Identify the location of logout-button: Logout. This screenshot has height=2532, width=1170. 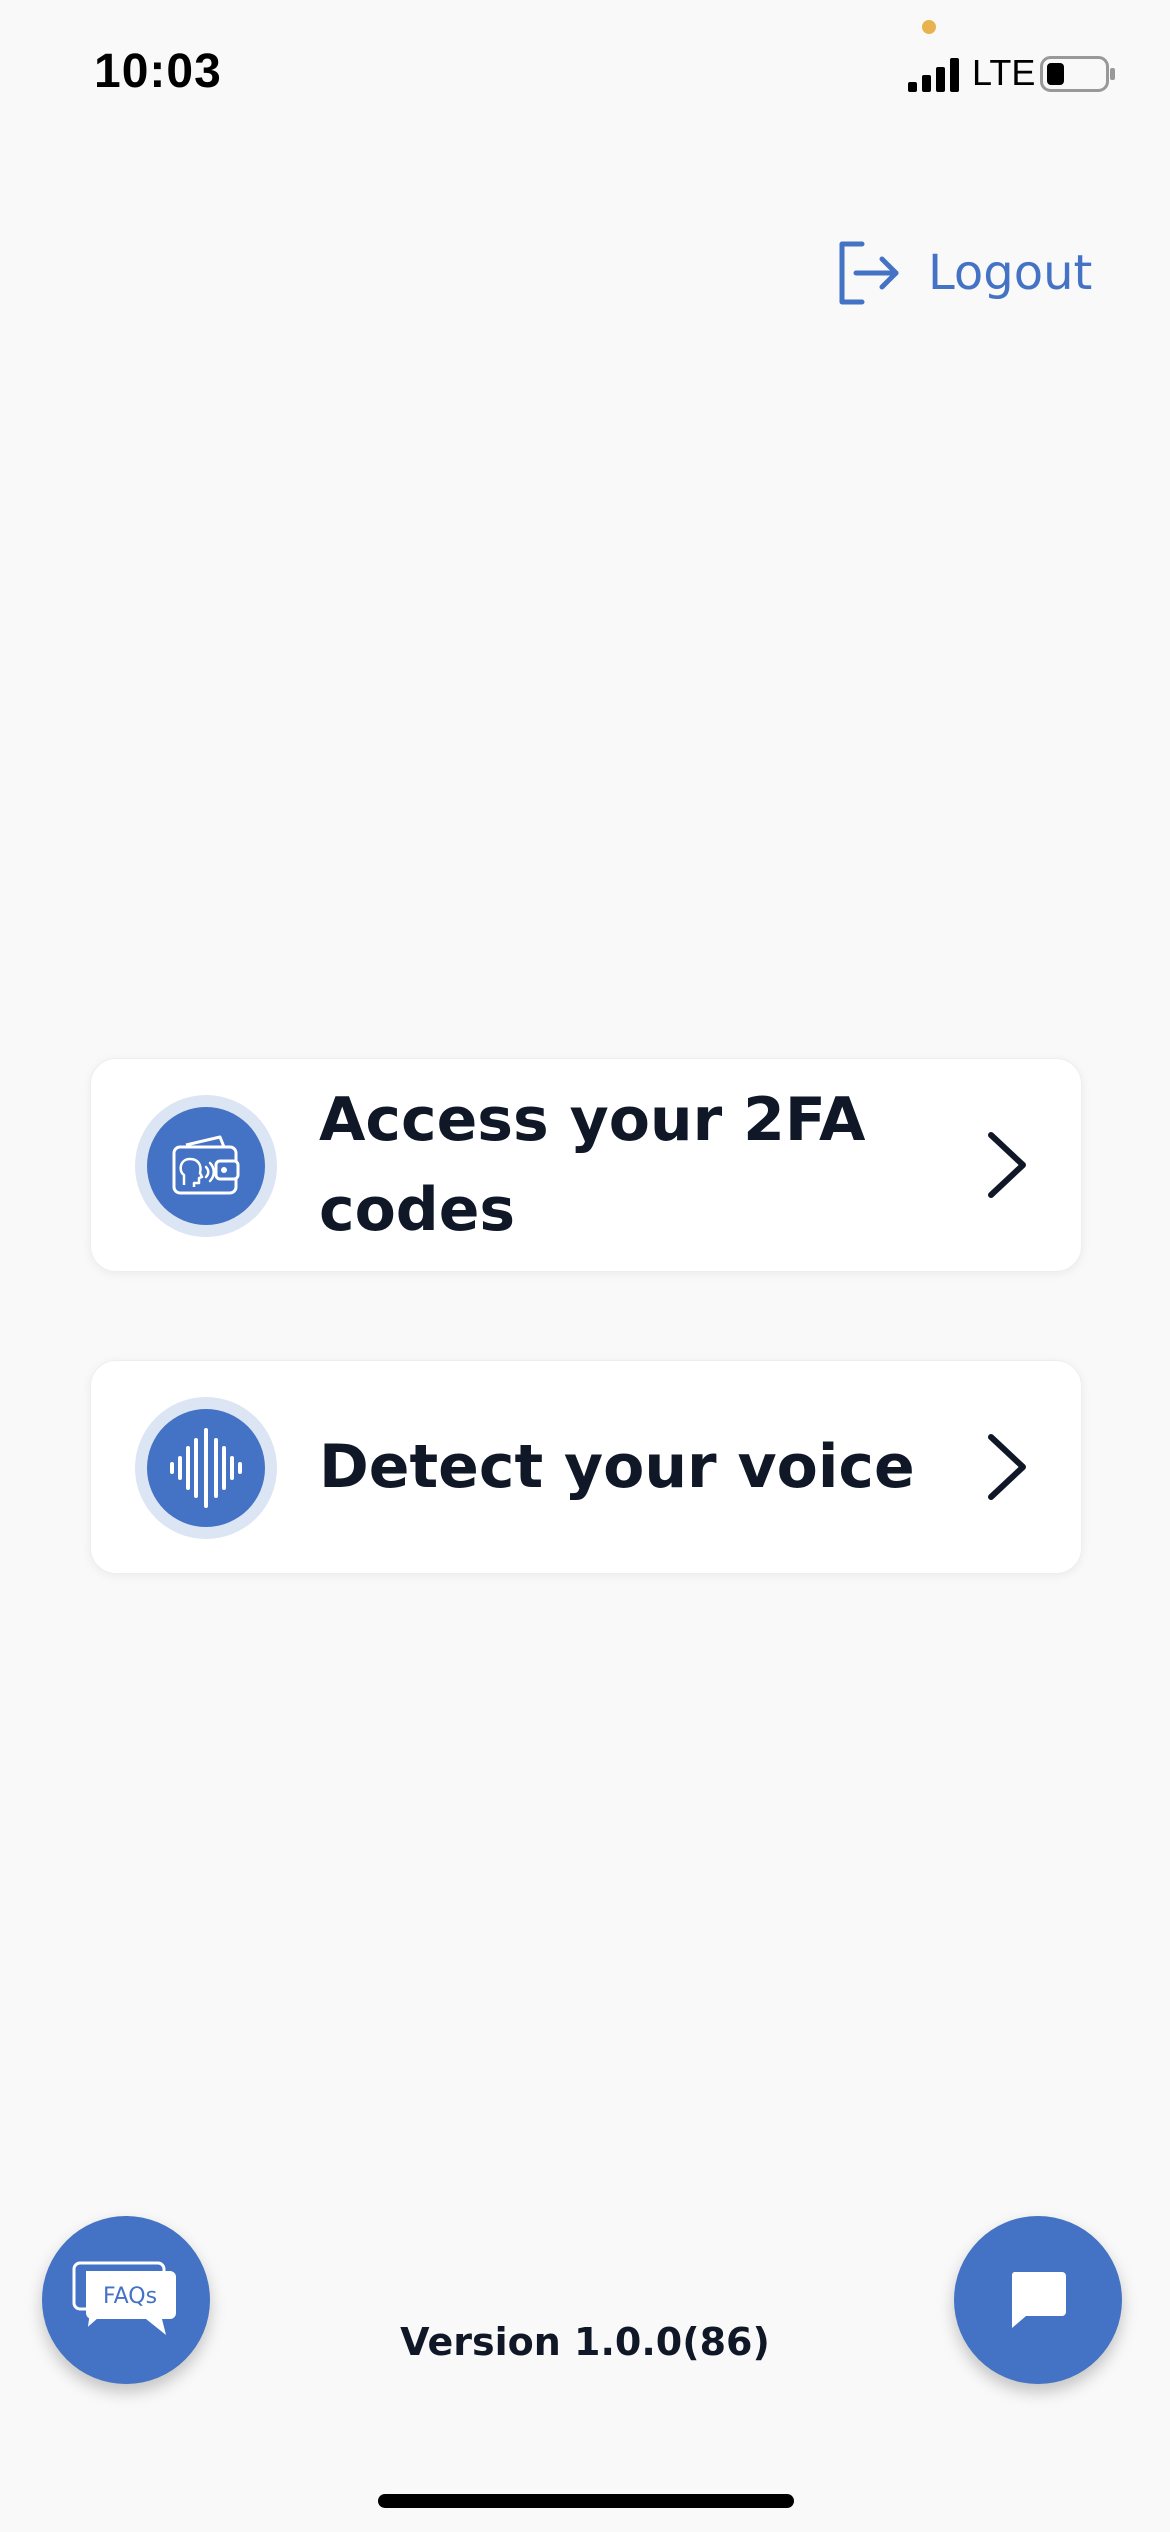
(964, 273).